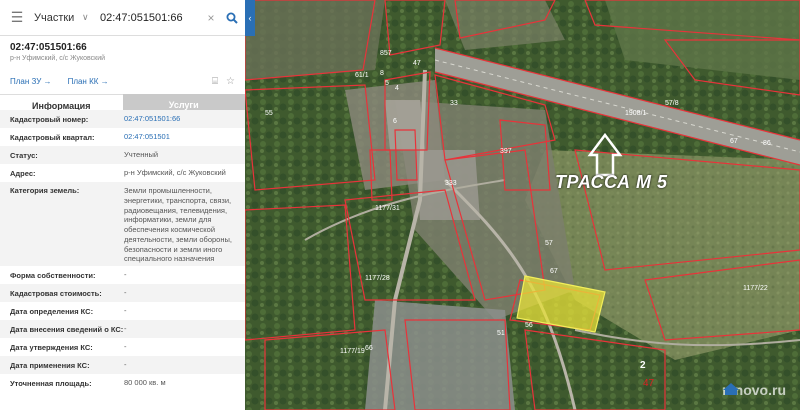 This screenshot has width=800, height=410. What do you see at coordinates (122, 173) in the screenshot?
I see `info-row: Адрес: р-н Уфимский, с/с Жуковский` at bounding box center [122, 173].